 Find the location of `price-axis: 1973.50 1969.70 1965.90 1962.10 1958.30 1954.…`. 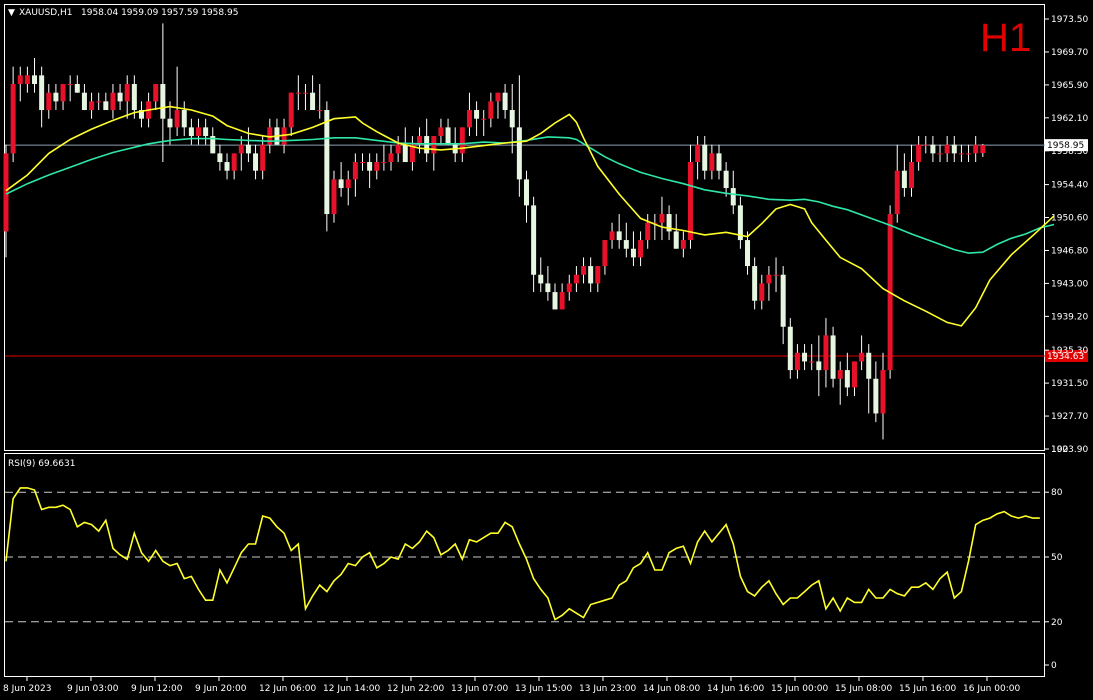

price-axis: 1973.50 1969.70 1965.90 1962.10 1958.30 1954.… is located at coordinates (1066, 235).